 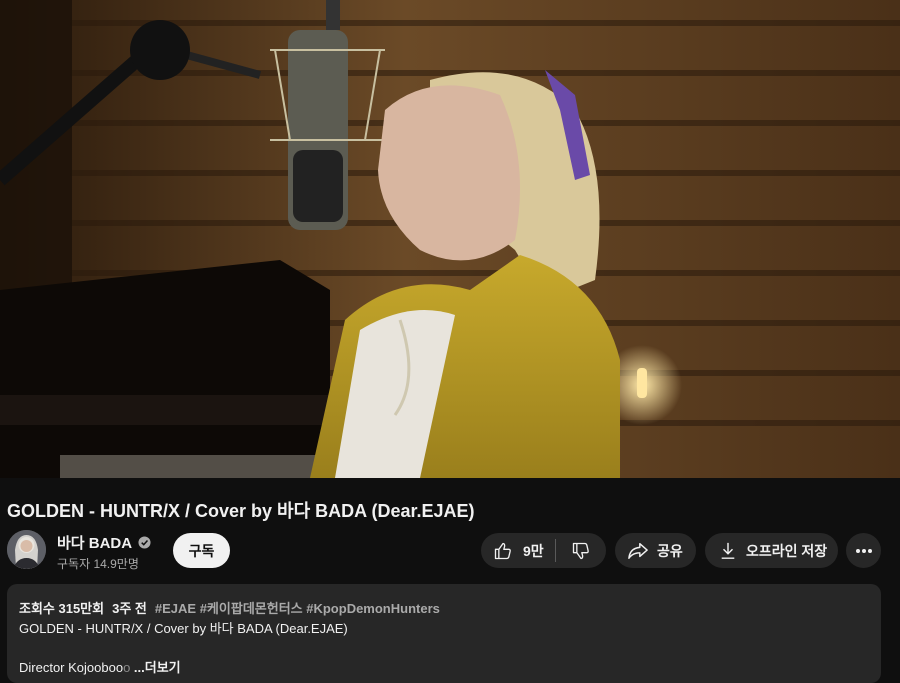 I want to click on like-button: 9만, so click(x=518, y=550).